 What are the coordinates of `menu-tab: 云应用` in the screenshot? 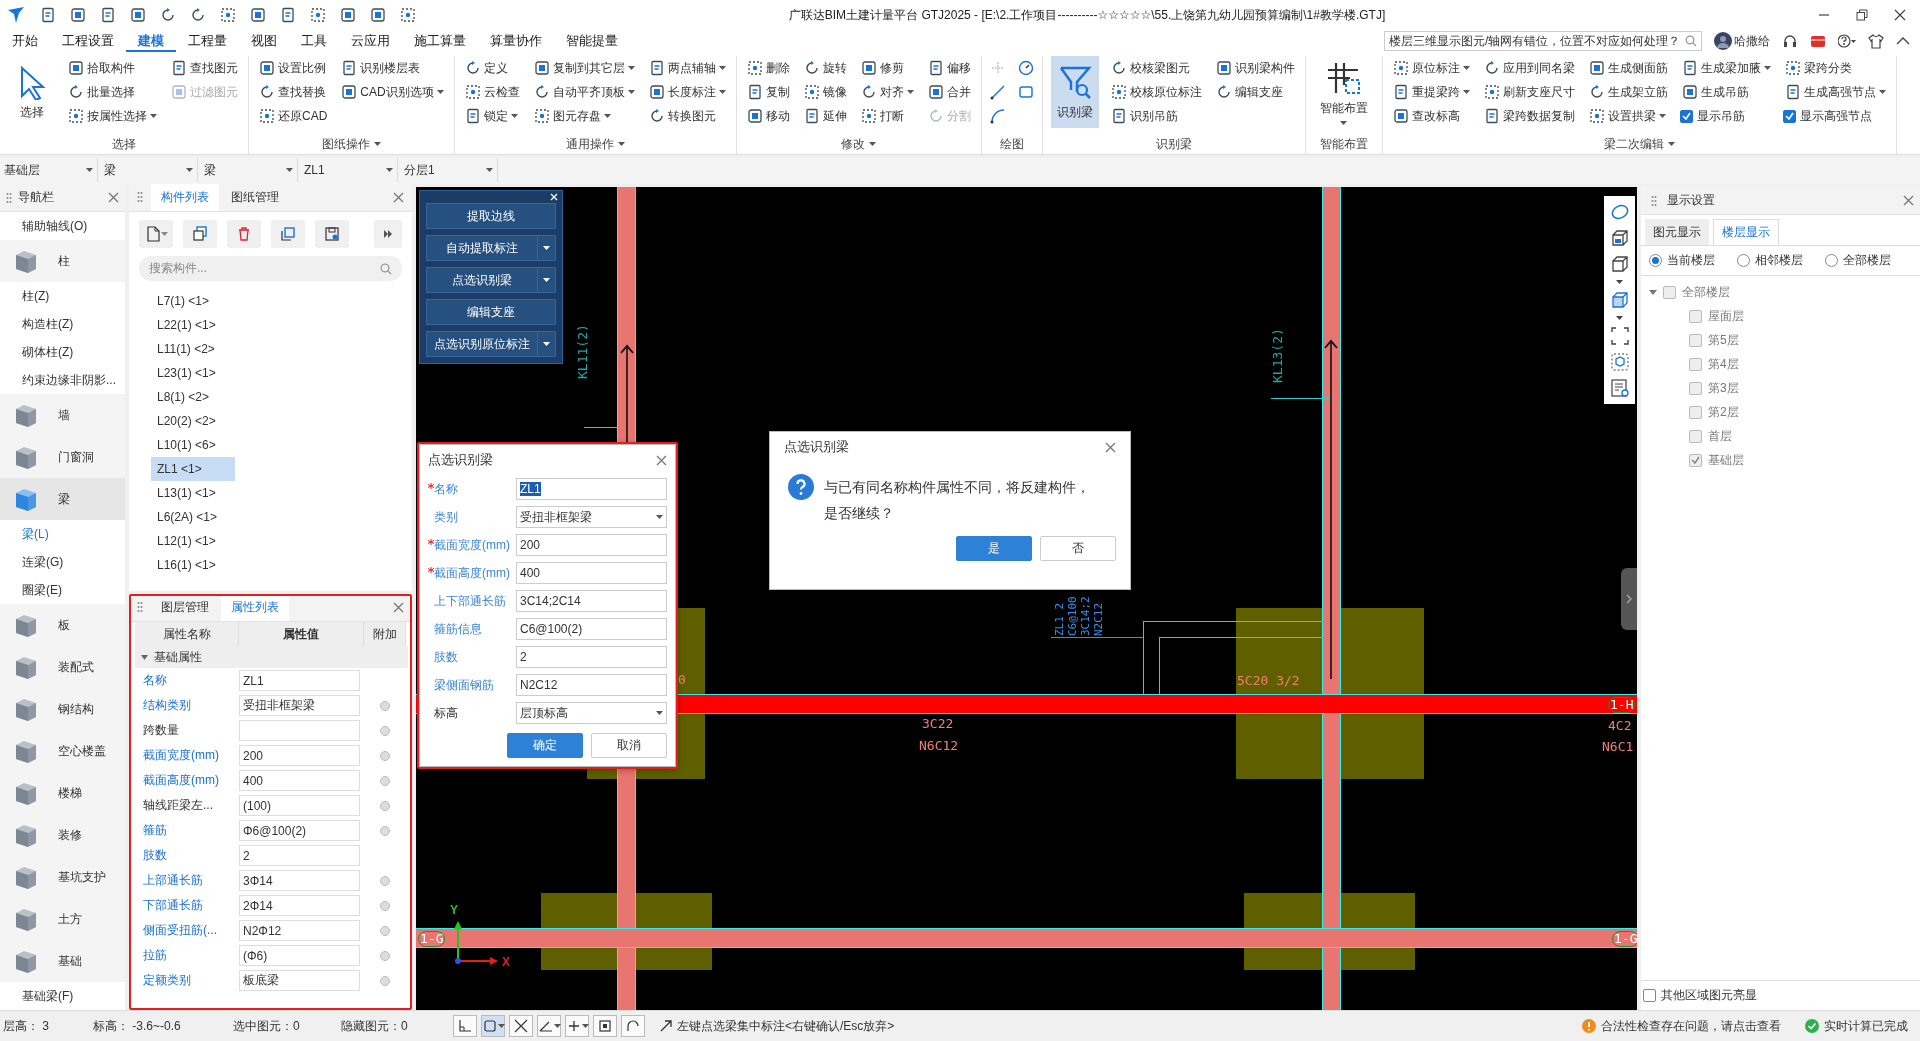 It's located at (370, 41).